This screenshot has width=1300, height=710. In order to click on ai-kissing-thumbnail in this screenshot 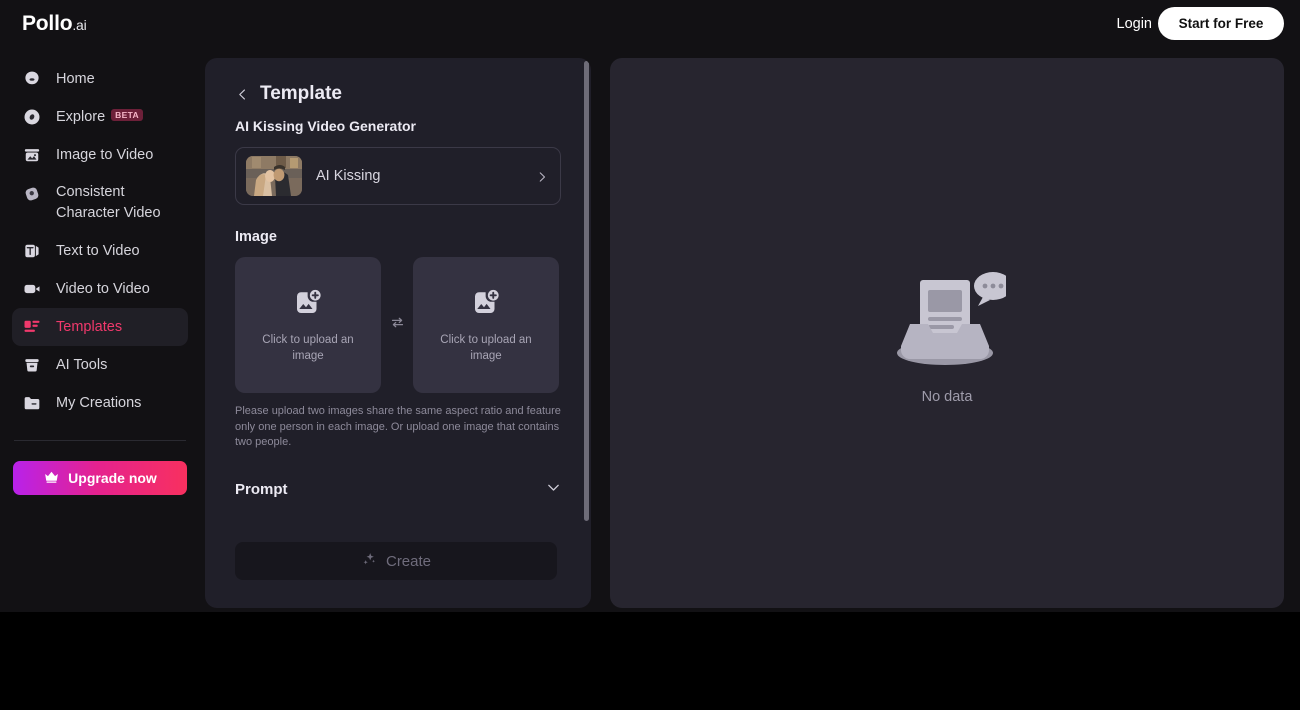, I will do `click(274, 176)`.